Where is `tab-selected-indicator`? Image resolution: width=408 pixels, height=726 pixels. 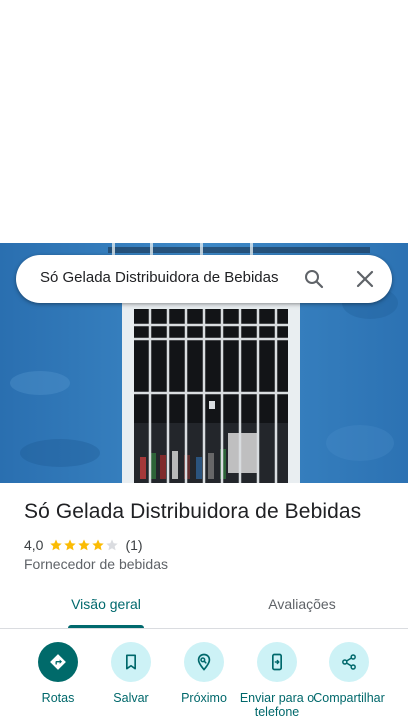
tab-selected-indicator is located at coordinates (106, 626).